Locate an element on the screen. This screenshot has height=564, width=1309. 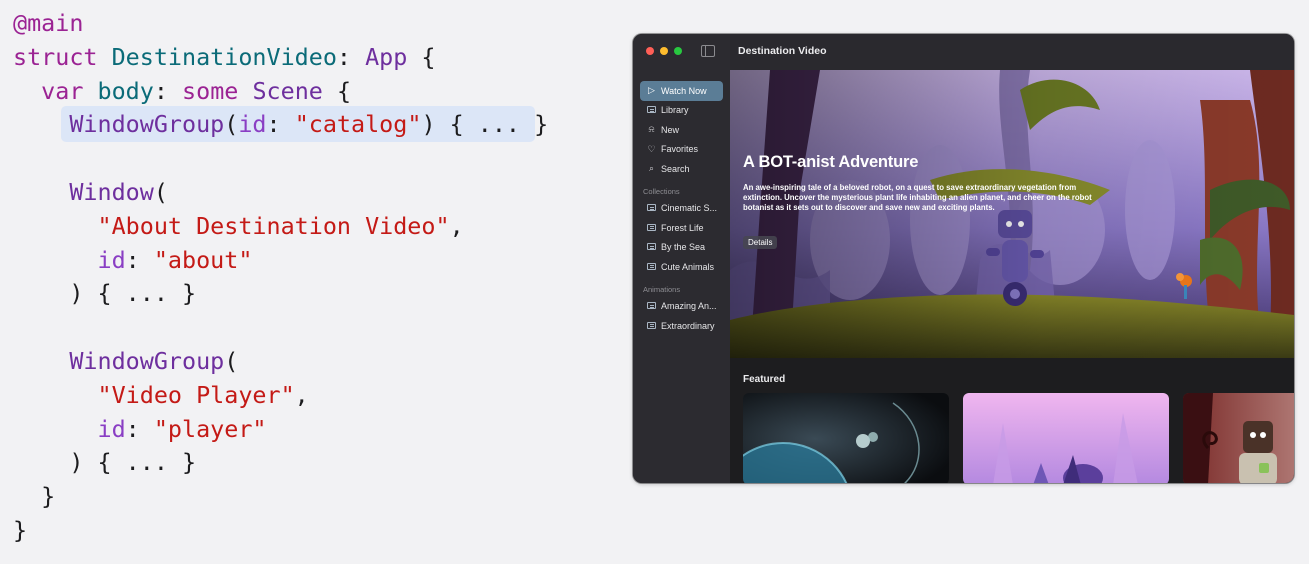
sidebar-item-label: Watch Now is located at coordinates (684, 90).